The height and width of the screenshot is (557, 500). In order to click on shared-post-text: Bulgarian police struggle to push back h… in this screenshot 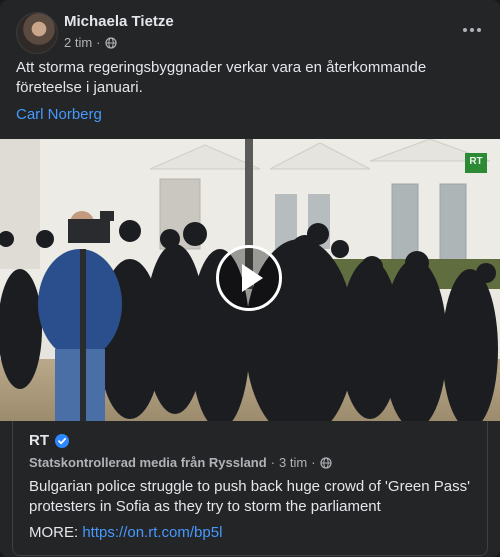, I will do `click(249, 496)`.